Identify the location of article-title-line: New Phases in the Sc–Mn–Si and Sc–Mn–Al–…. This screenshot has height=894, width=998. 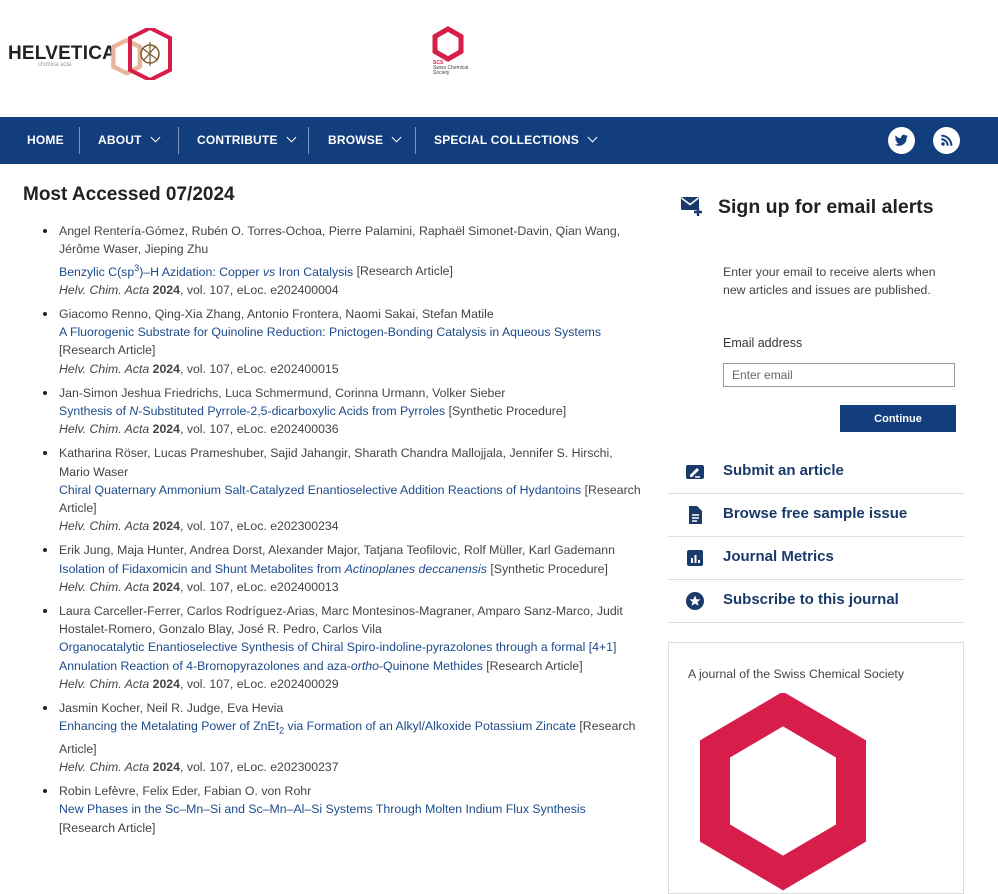
(350, 818).